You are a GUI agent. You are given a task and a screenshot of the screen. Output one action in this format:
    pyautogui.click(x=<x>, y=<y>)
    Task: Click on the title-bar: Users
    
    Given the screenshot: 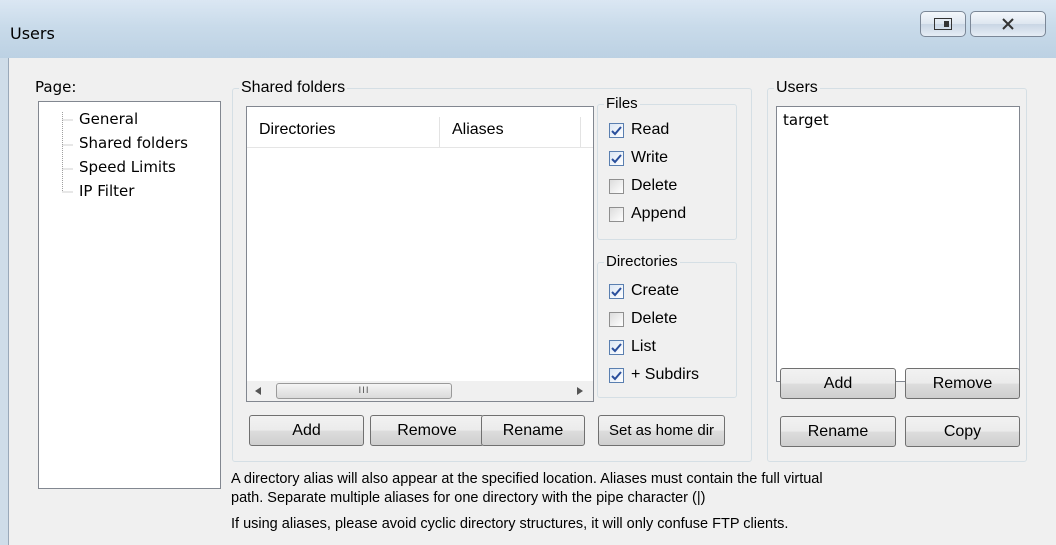 What is the action you would take?
    pyautogui.click(x=528, y=29)
    